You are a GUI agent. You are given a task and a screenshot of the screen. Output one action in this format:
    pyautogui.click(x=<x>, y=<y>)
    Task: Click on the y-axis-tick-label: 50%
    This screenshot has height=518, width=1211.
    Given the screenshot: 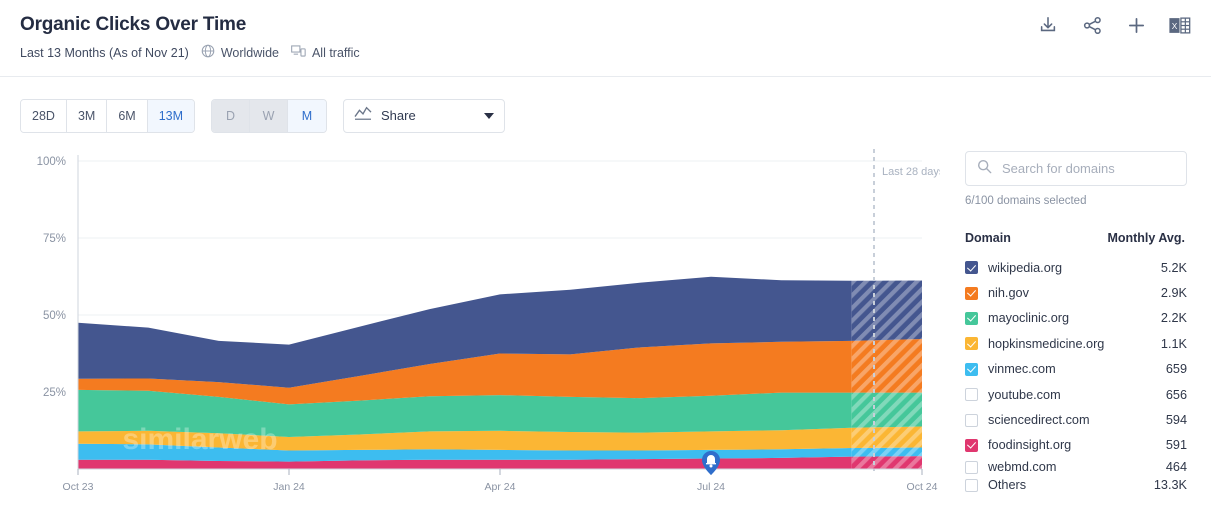 What is the action you would take?
    pyautogui.click(x=54, y=316)
    